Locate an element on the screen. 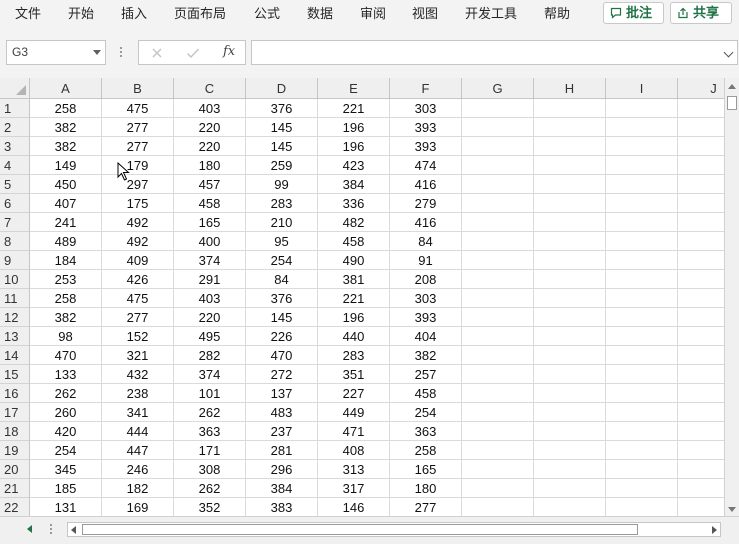 This screenshot has height=544, width=739. cell: 345 is located at coordinates (66, 469).